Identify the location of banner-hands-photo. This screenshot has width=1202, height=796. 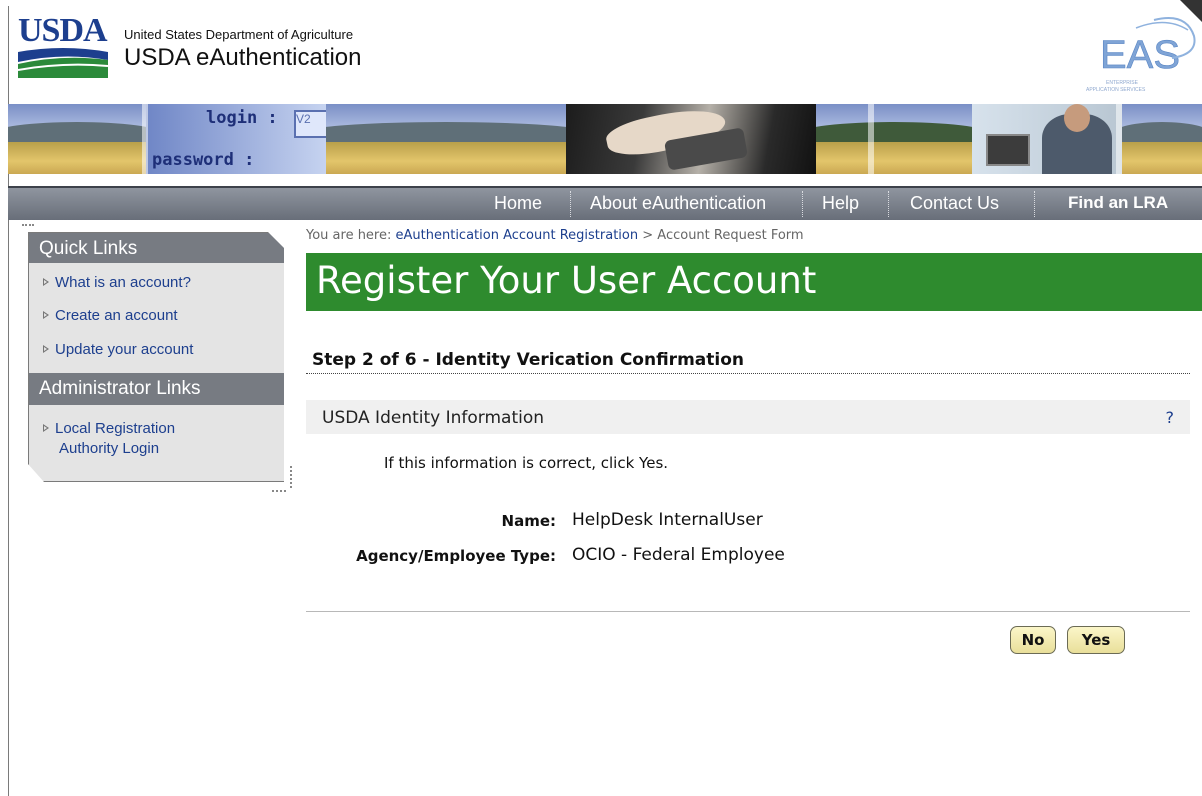
(691, 139).